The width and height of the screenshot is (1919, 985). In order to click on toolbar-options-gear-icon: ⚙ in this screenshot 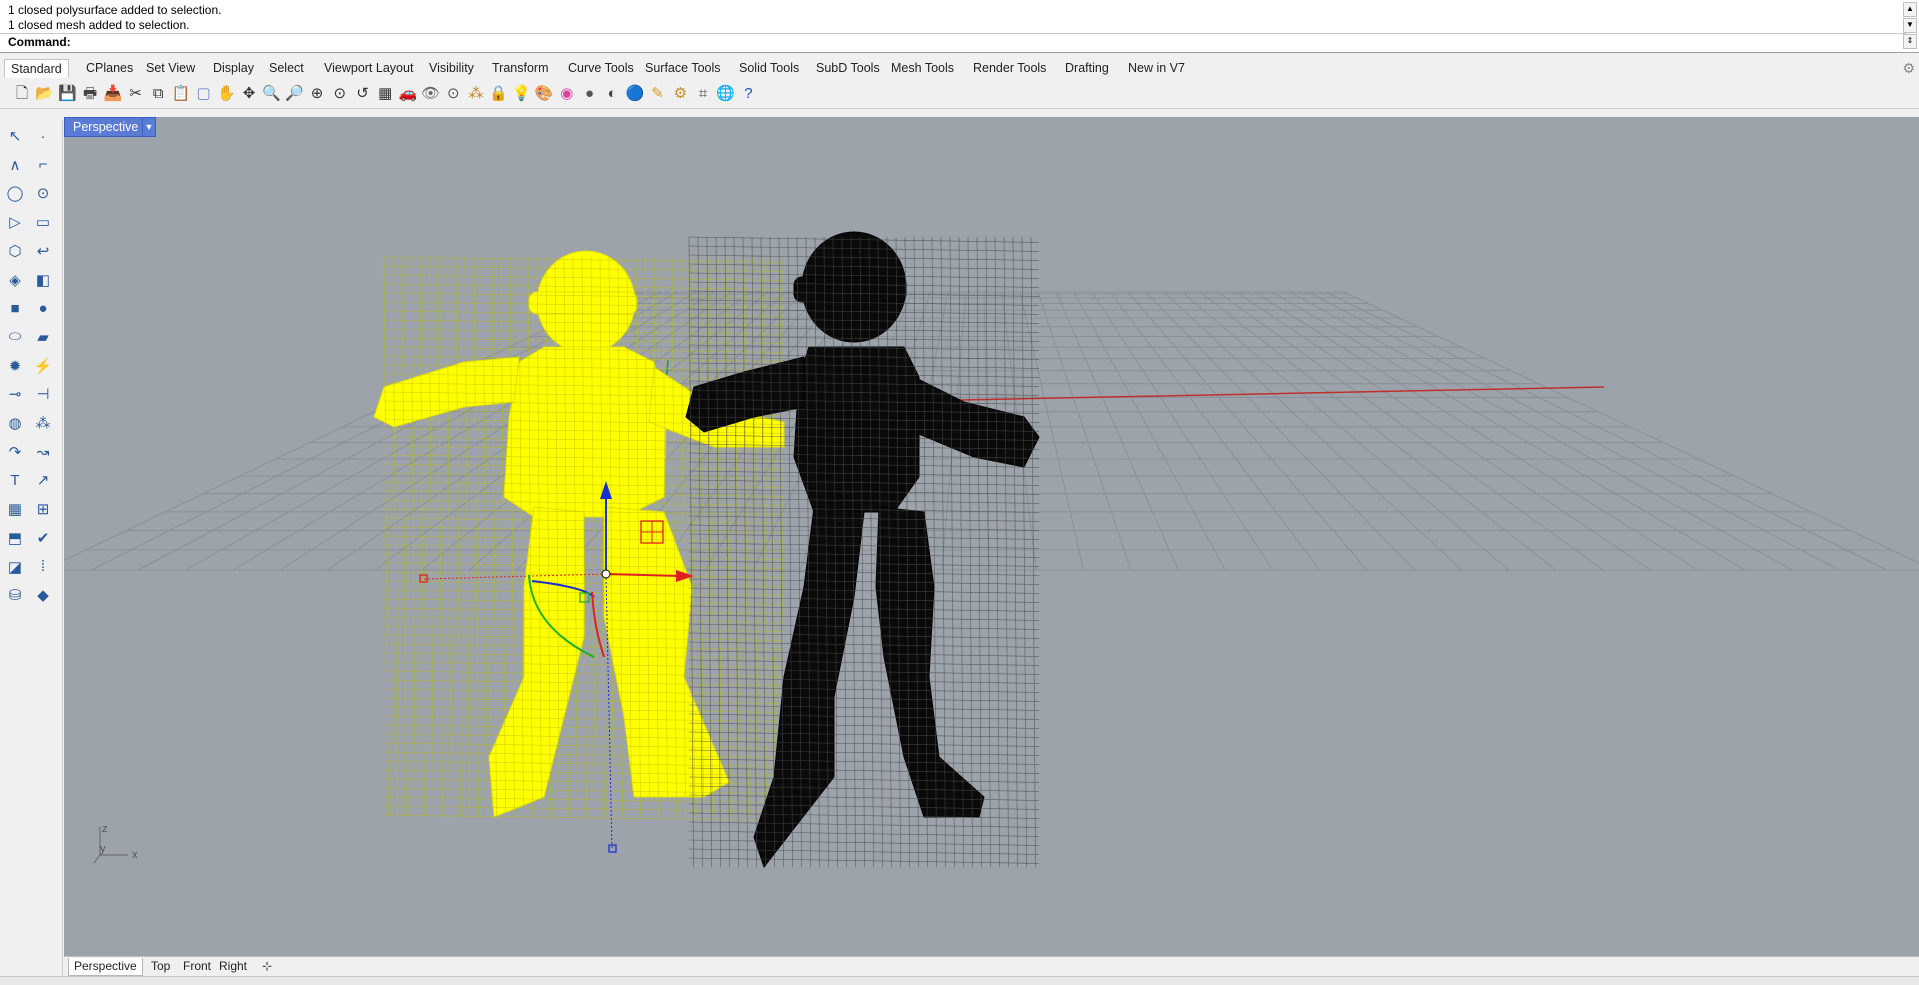, I will do `click(1908, 68)`.